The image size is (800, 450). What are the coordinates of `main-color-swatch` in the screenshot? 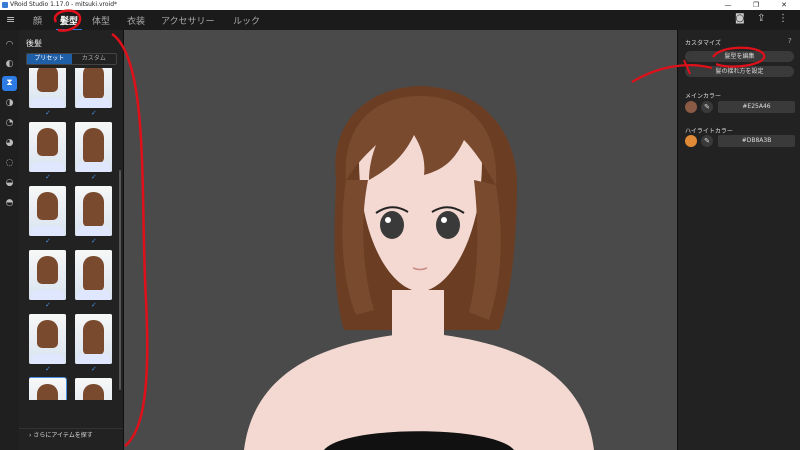 It's located at (691, 107).